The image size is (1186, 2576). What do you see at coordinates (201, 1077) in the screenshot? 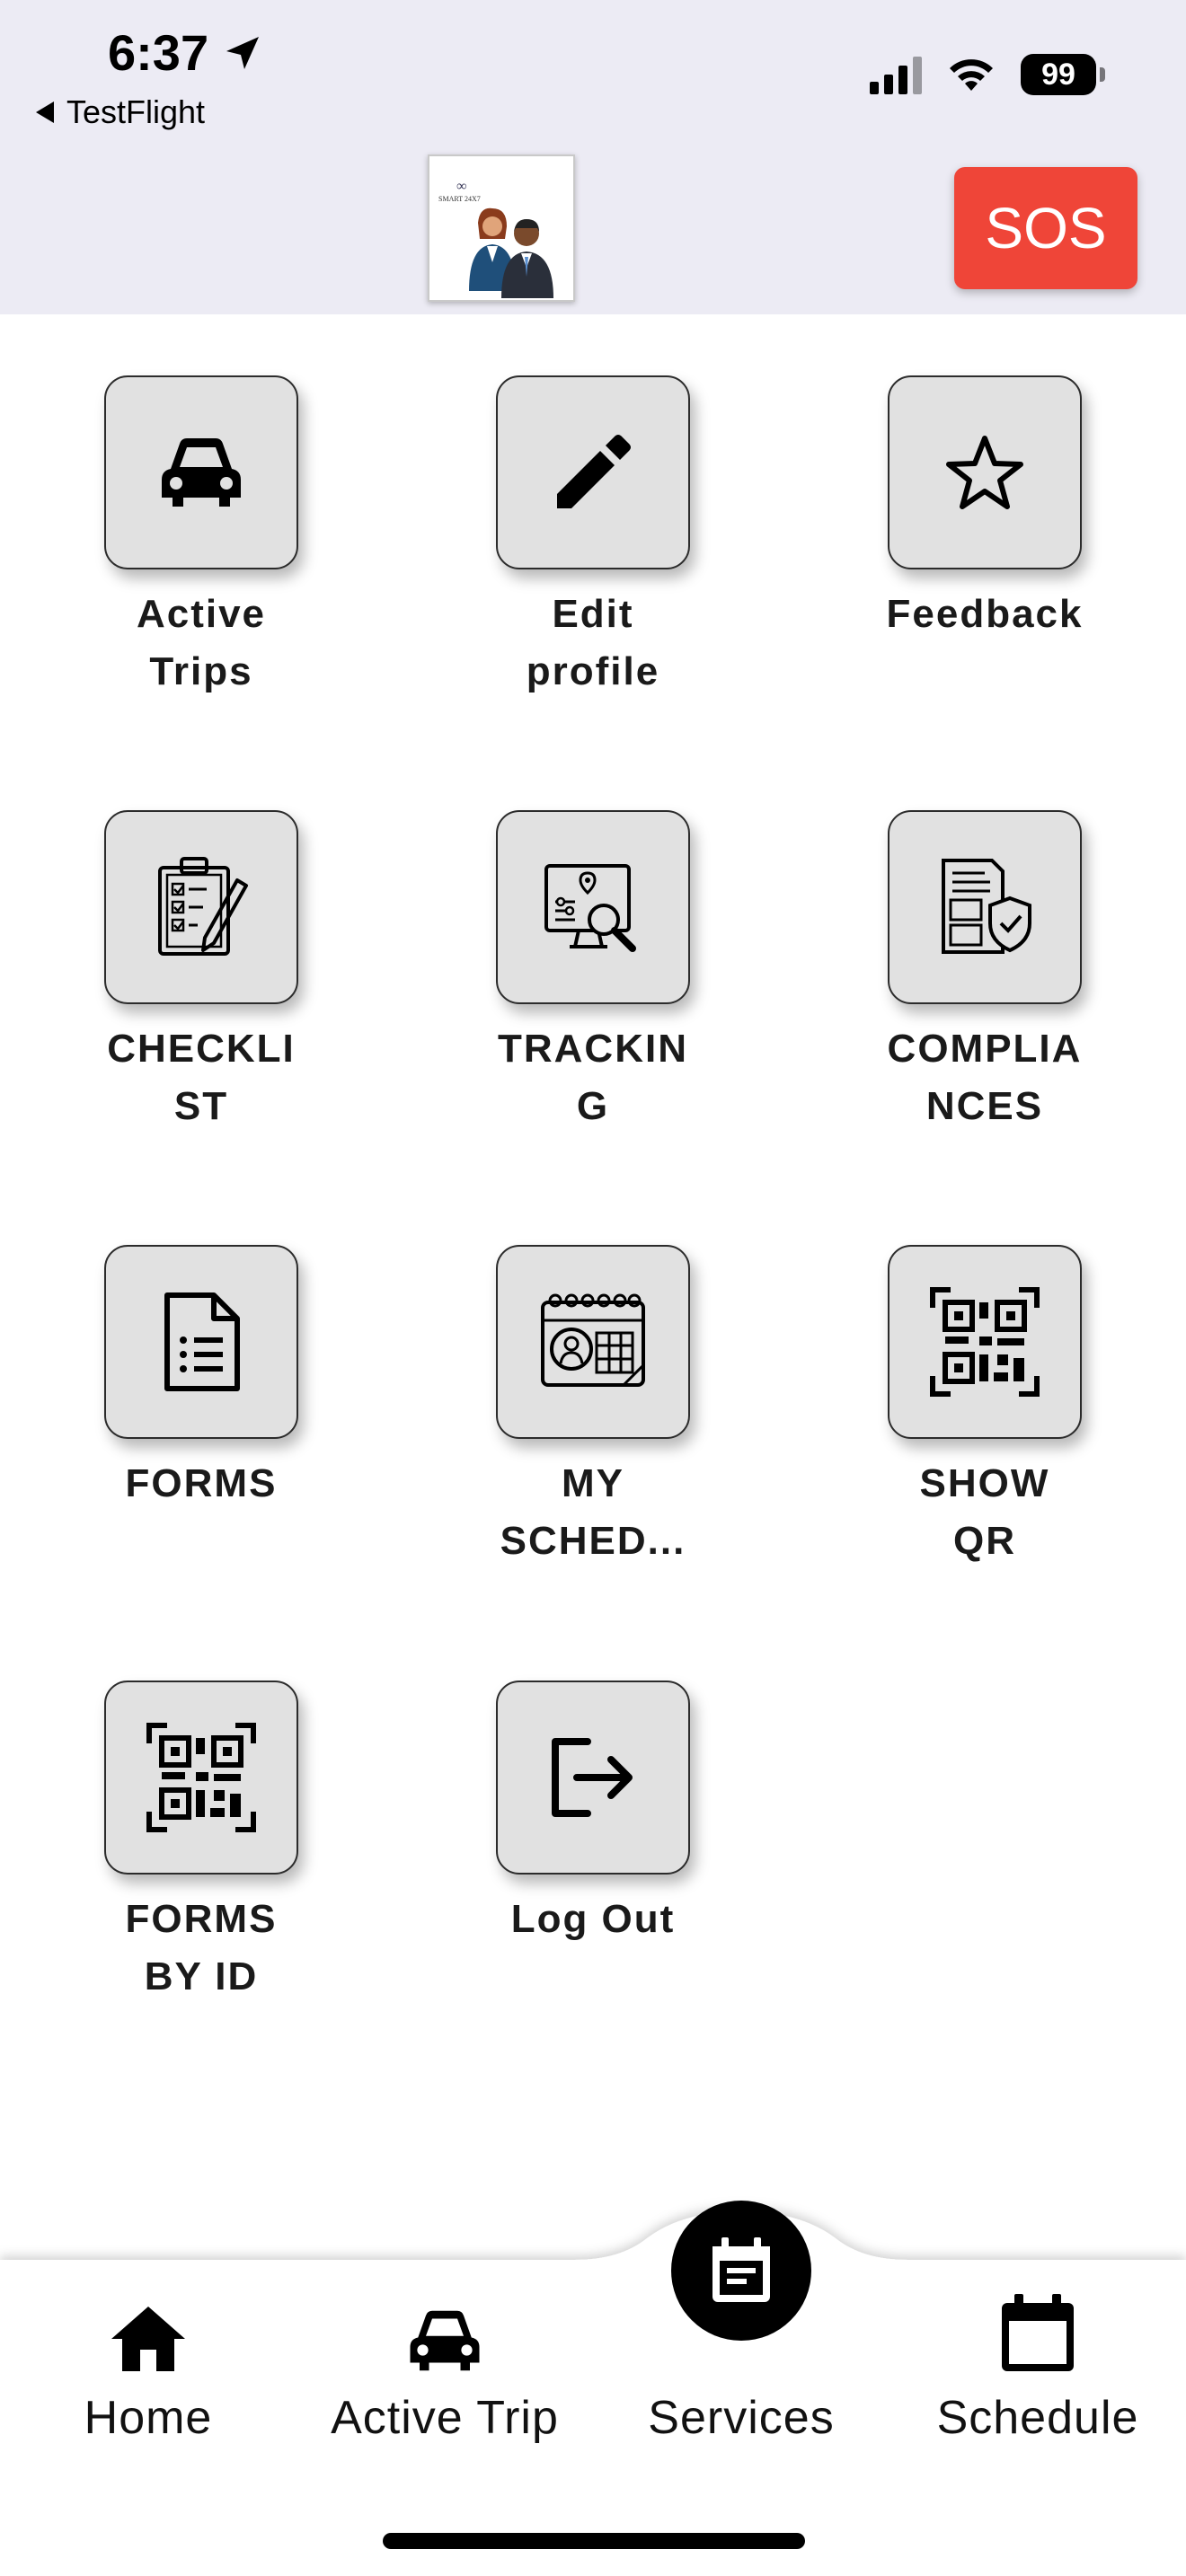
I see `tile-label: CHECKLI ST` at bounding box center [201, 1077].